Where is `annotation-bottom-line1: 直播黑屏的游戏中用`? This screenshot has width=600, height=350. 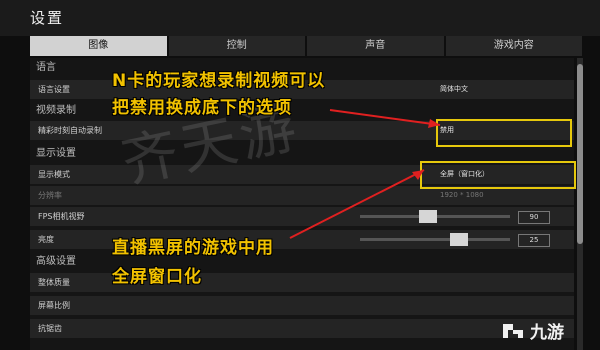 annotation-bottom-line1: 直播黑屏的游戏中用 is located at coordinates (193, 248).